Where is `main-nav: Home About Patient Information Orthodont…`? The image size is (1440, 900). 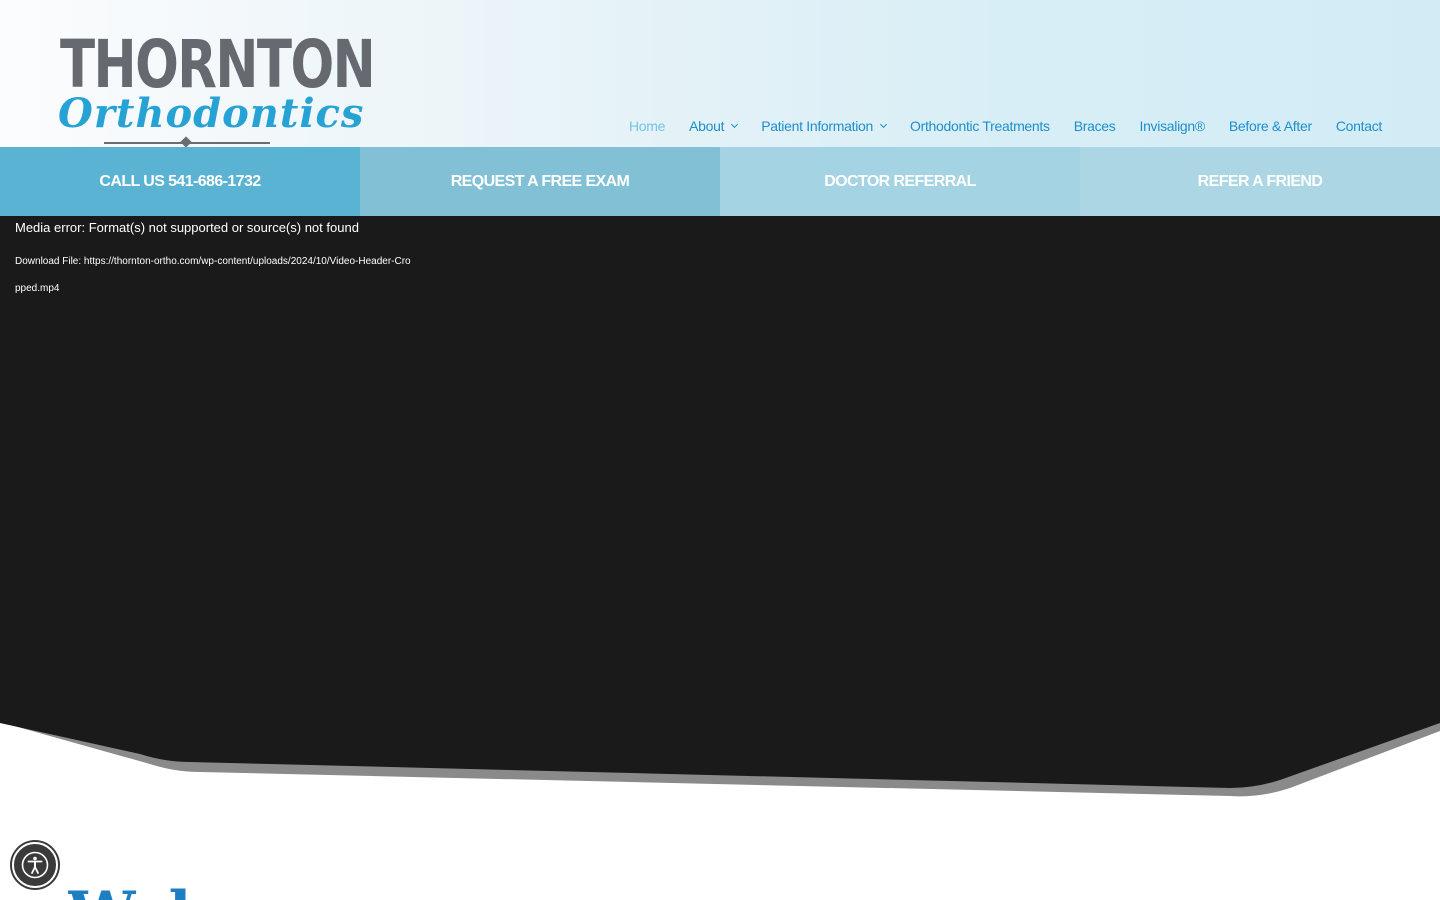 main-nav: Home About Patient Information Orthodont… is located at coordinates (993, 126).